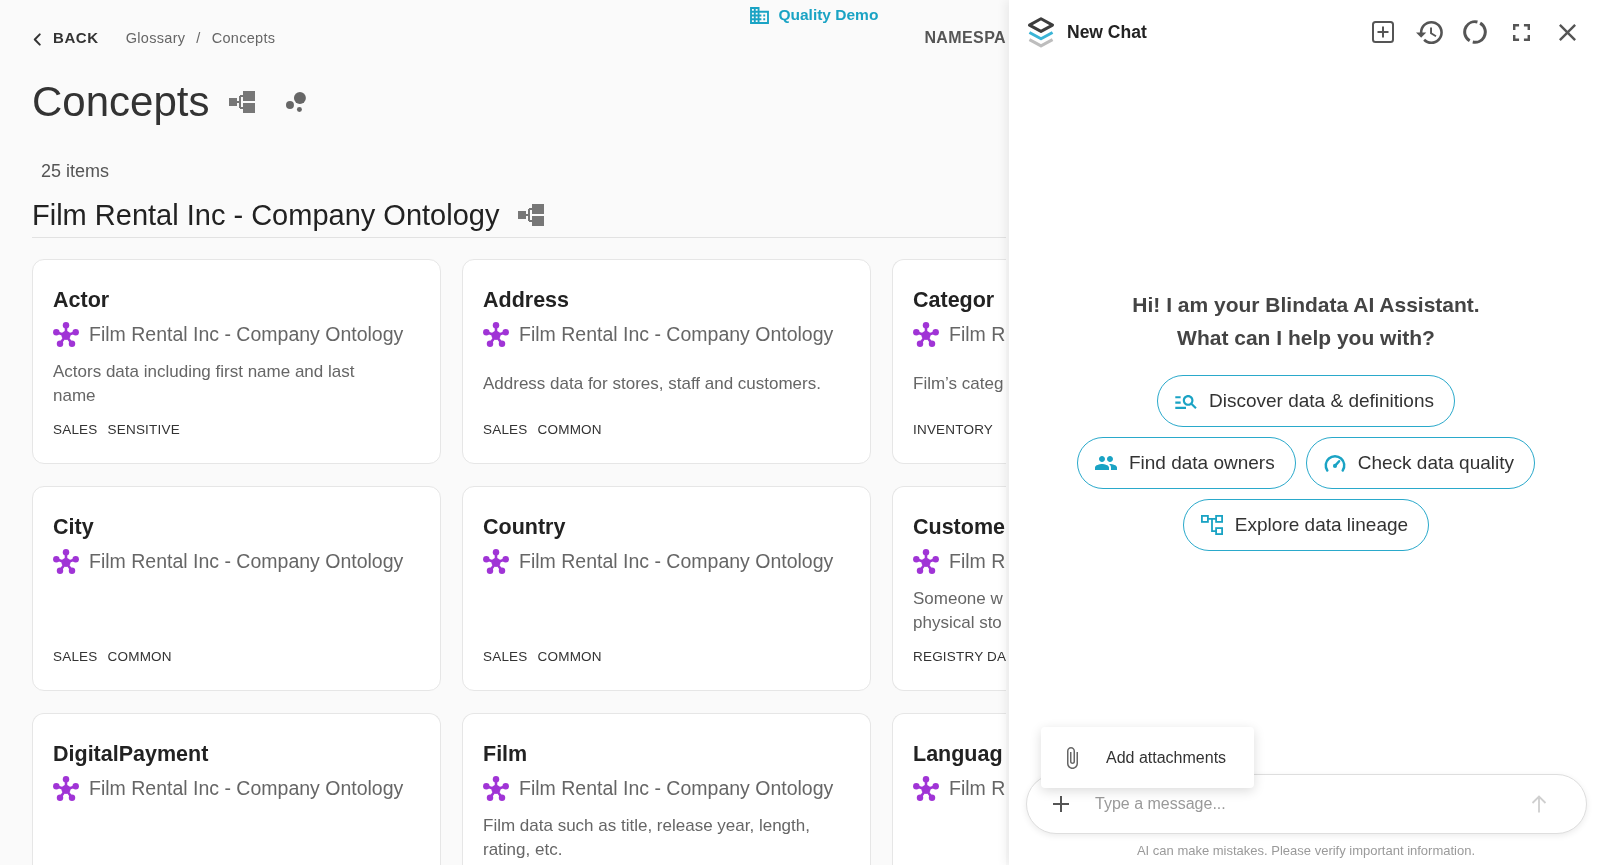  Describe the element at coordinates (527, 300) in the screenshot. I see `card-title: Address` at that location.